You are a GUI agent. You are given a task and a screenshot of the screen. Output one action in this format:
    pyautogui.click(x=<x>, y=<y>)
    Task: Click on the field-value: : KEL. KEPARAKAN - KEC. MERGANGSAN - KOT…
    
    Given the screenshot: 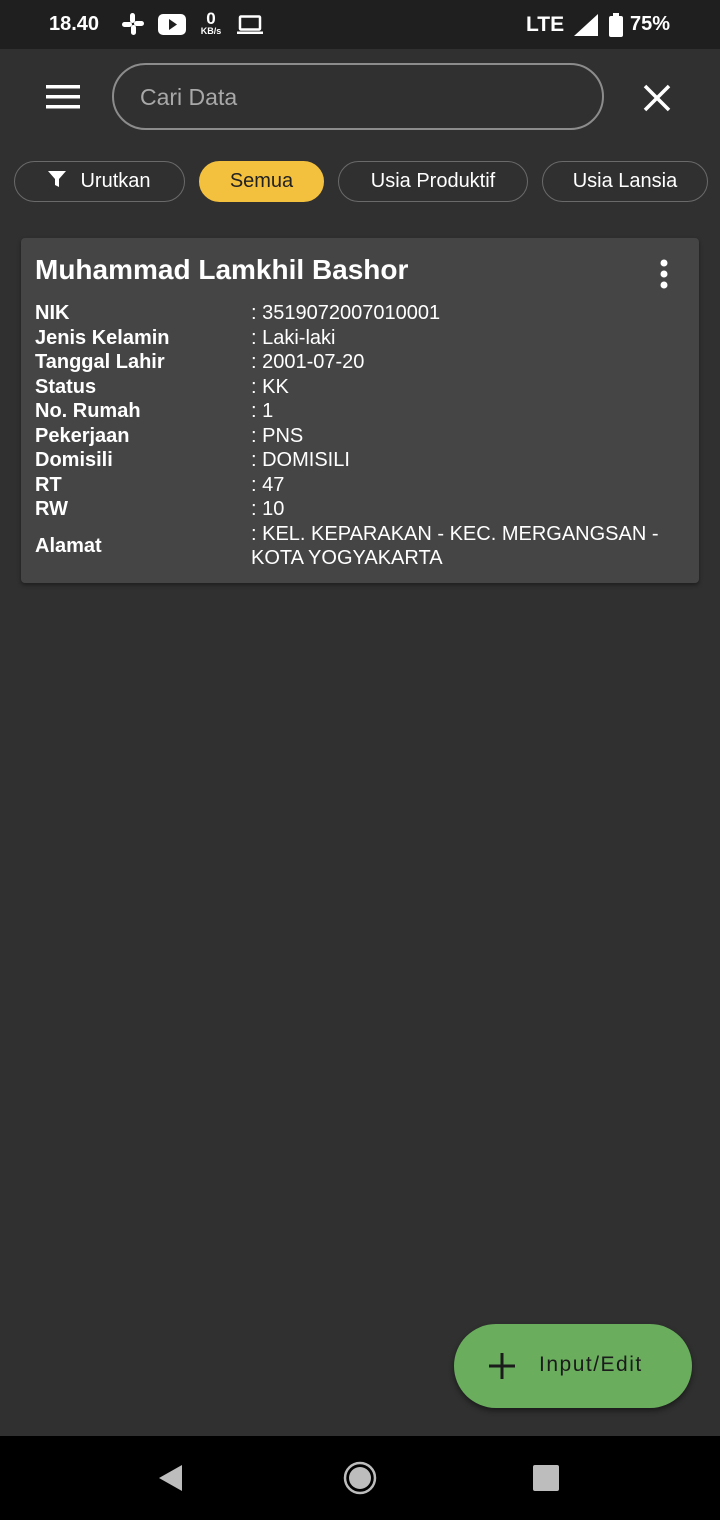 What is the action you would take?
    pyautogui.click(x=455, y=546)
    